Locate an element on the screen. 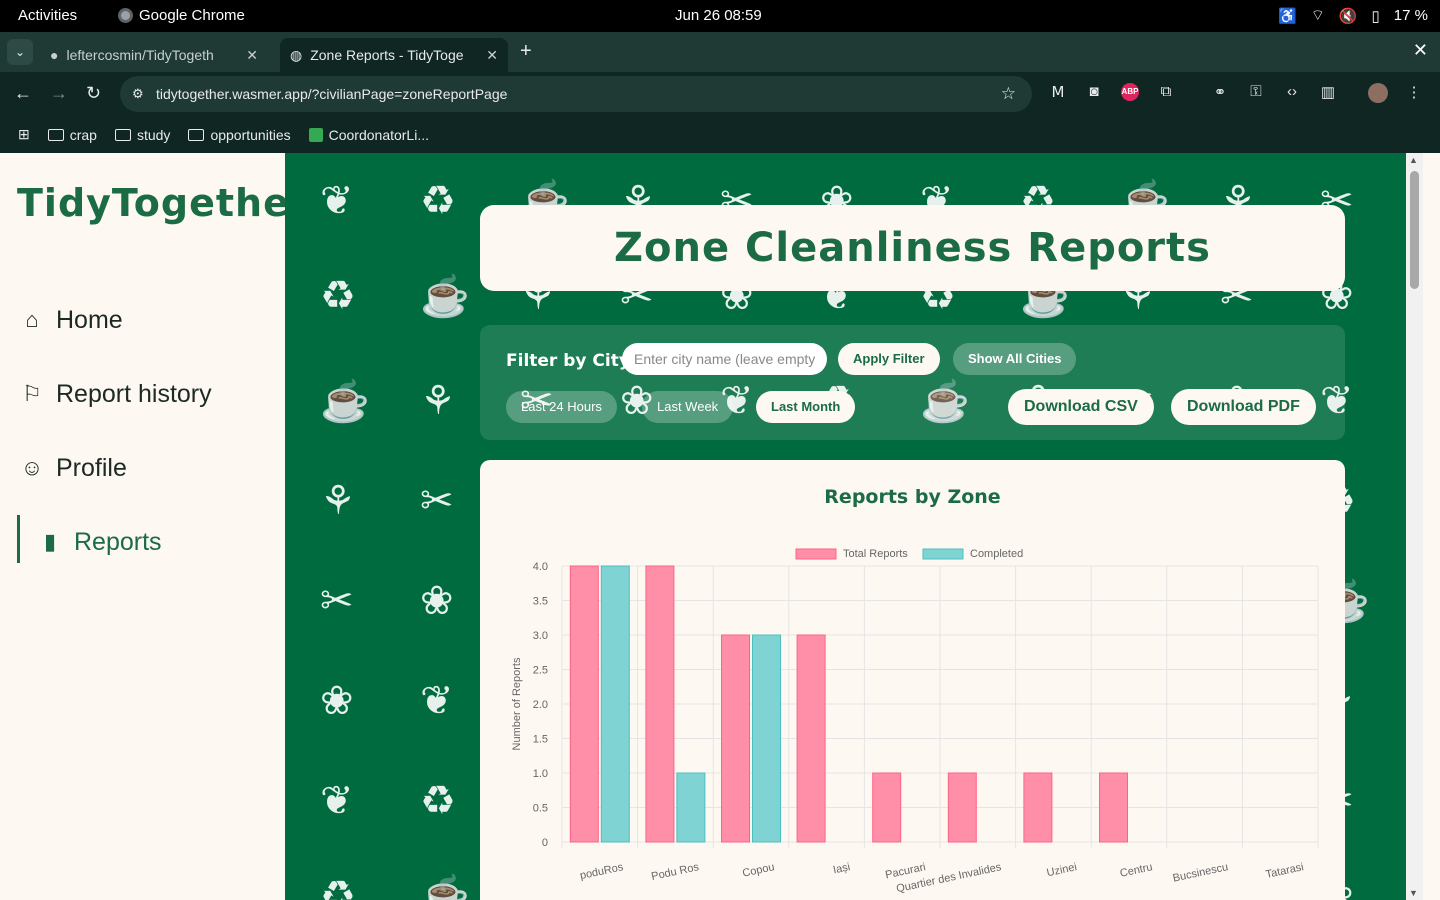 The width and height of the screenshot is (1440, 900). reload-button: ↻ is located at coordinates (93, 93).